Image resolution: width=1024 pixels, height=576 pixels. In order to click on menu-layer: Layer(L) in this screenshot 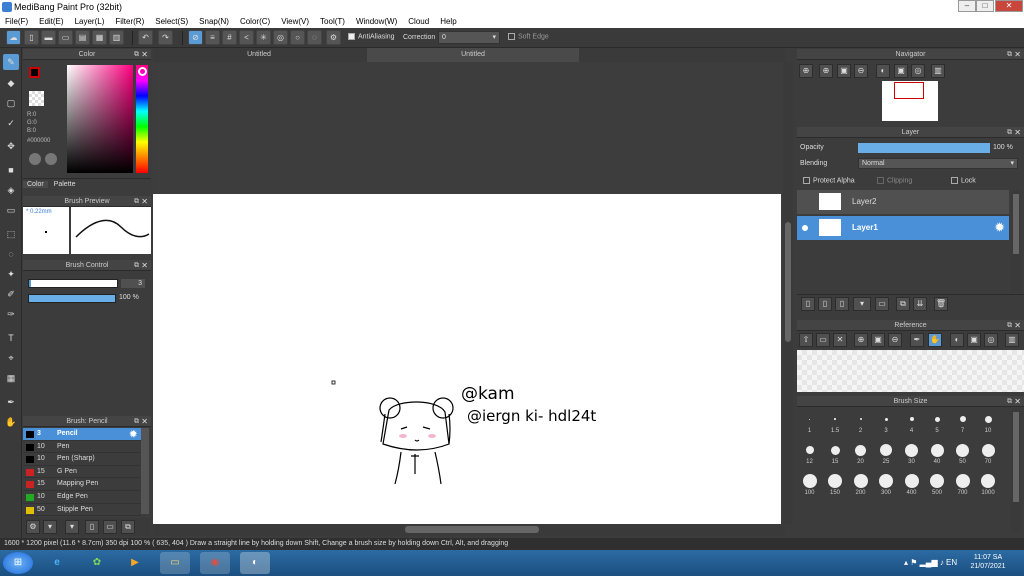, I will do `click(90, 21)`.